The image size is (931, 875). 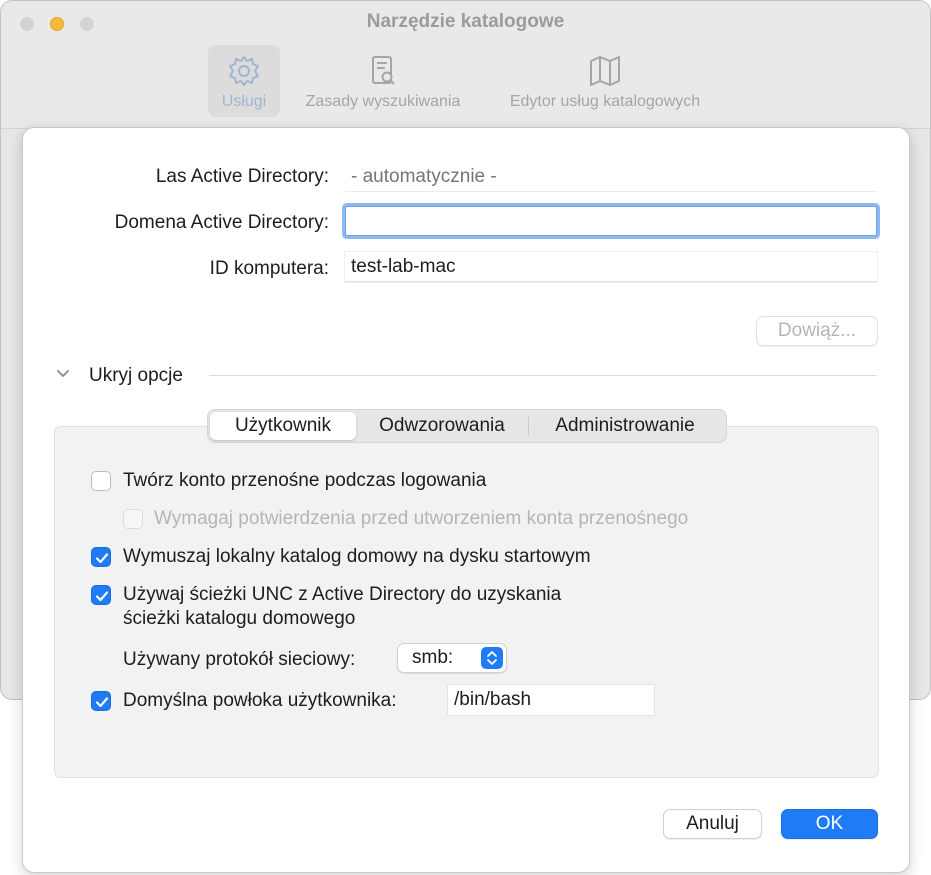 What do you see at coordinates (543, 375) in the screenshot?
I see `divider` at bounding box center [543, 375].